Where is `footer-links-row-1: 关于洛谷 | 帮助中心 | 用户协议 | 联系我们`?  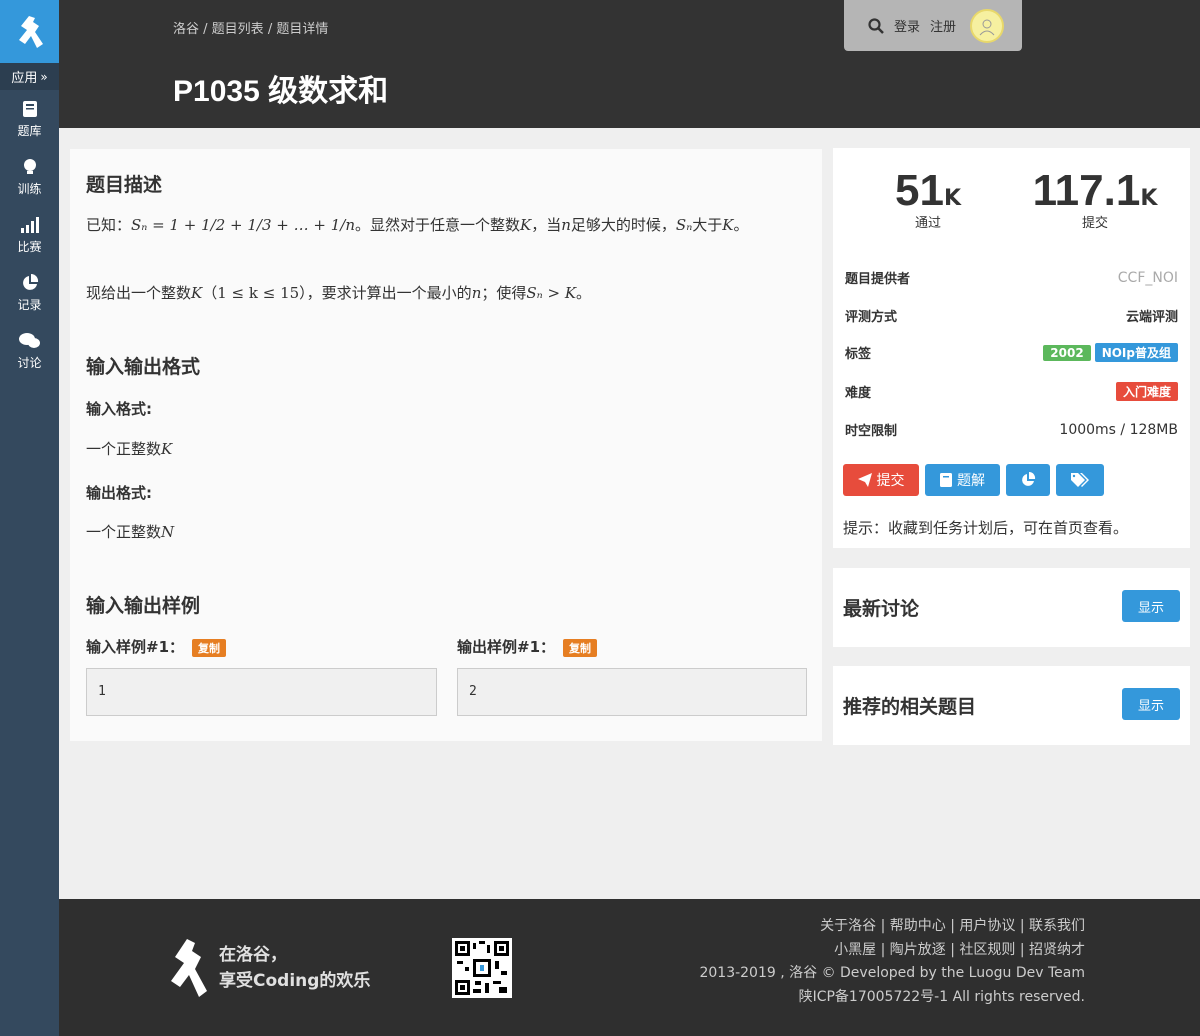
footer-links-row-1: 关于洛谷 | 帮助中心 | 用户协议 | 联系我们 is located at coordinates (892, 927).